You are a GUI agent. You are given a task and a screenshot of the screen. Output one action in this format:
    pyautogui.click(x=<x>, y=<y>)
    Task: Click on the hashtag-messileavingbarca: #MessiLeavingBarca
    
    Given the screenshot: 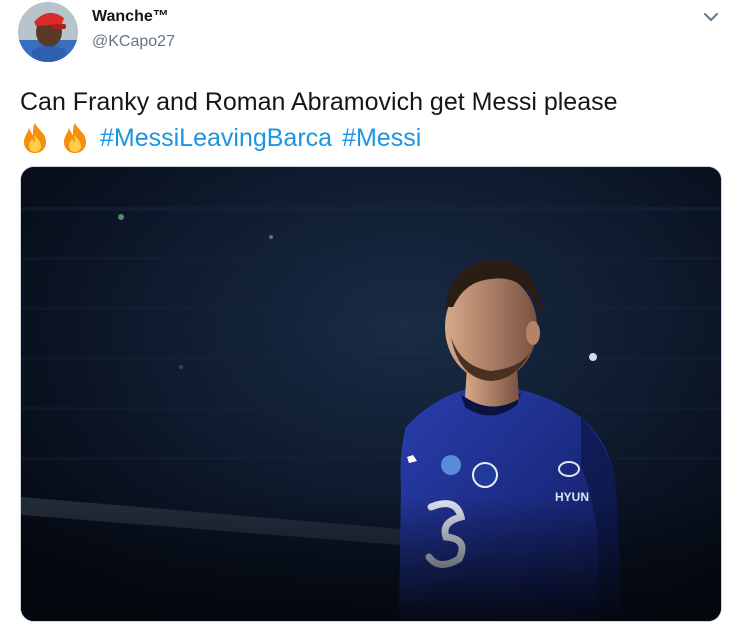 What is the action you would take?
    pyautogui.click(x=216, y=138)
    